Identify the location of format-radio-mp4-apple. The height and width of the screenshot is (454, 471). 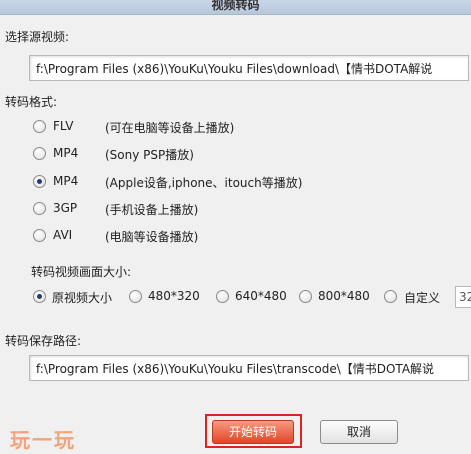
(39, 181).